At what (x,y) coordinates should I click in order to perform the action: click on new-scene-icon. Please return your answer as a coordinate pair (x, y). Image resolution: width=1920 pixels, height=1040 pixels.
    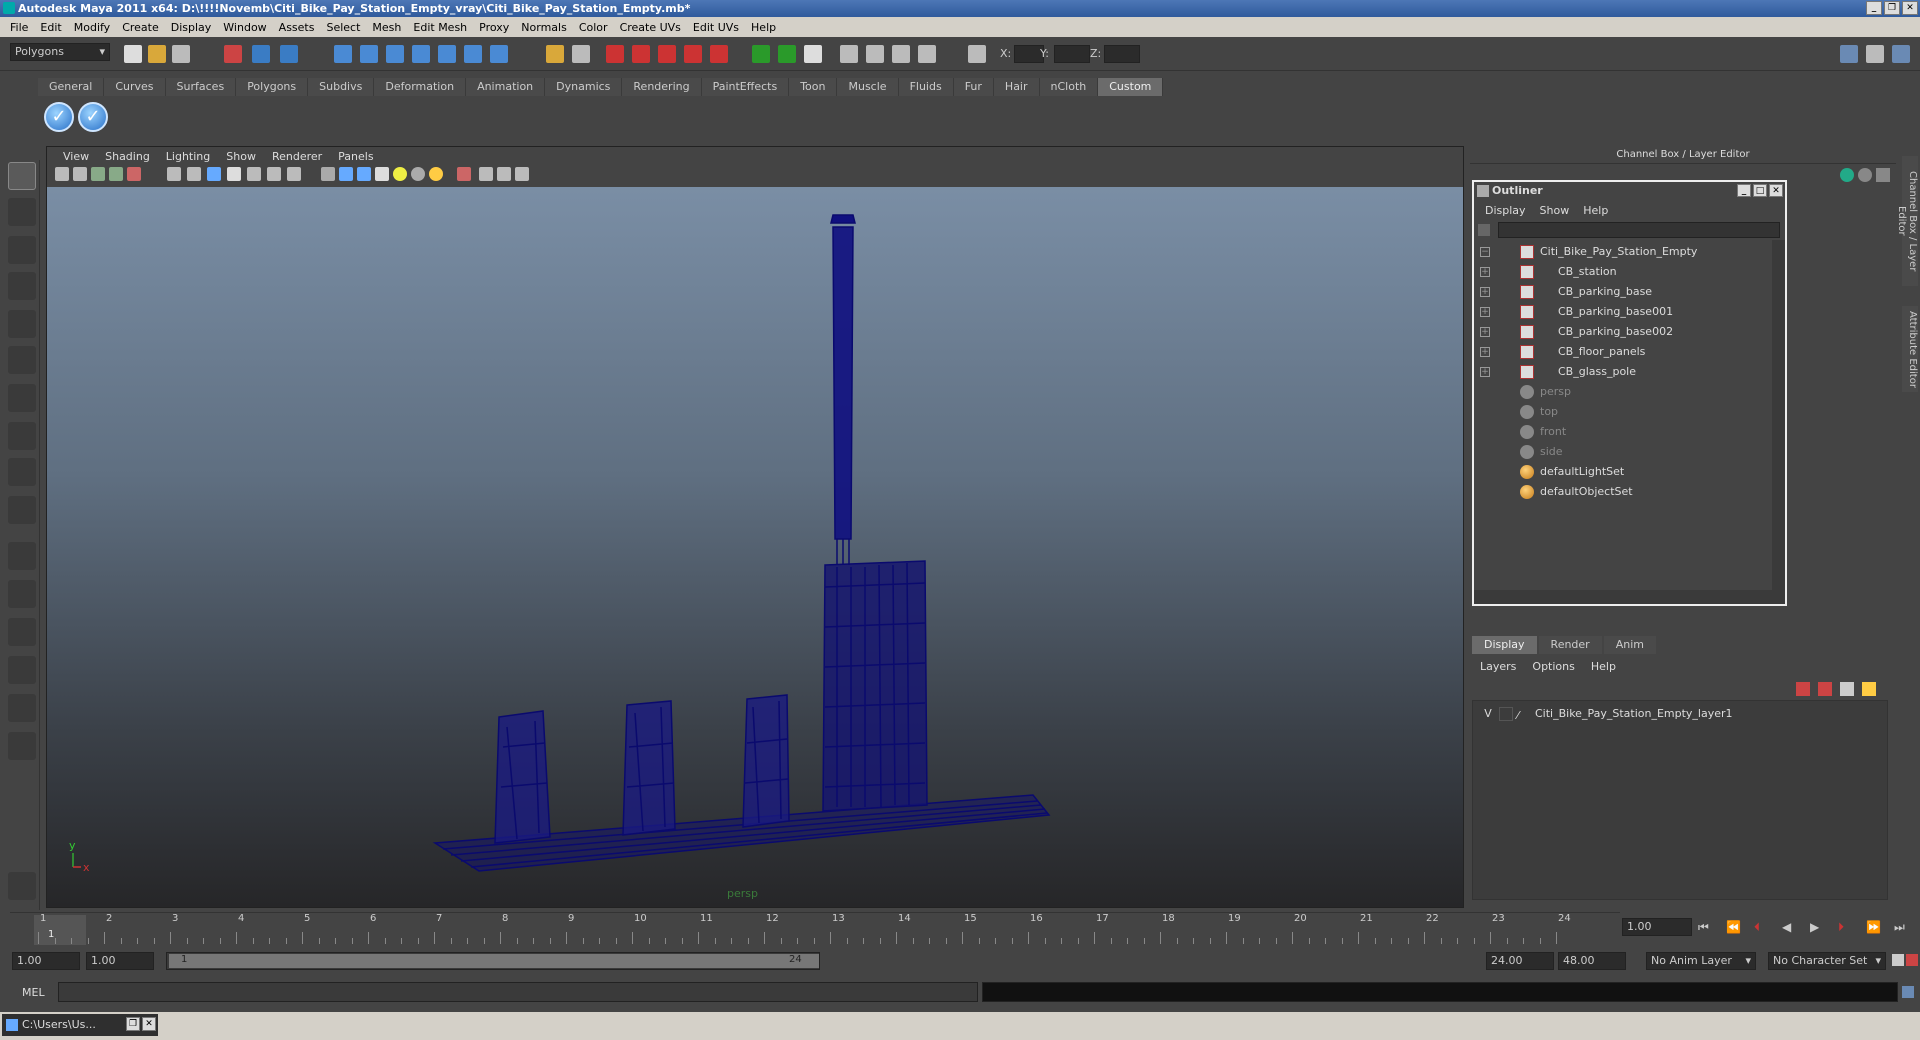
    Looking at the image, I should click on (133, 54).